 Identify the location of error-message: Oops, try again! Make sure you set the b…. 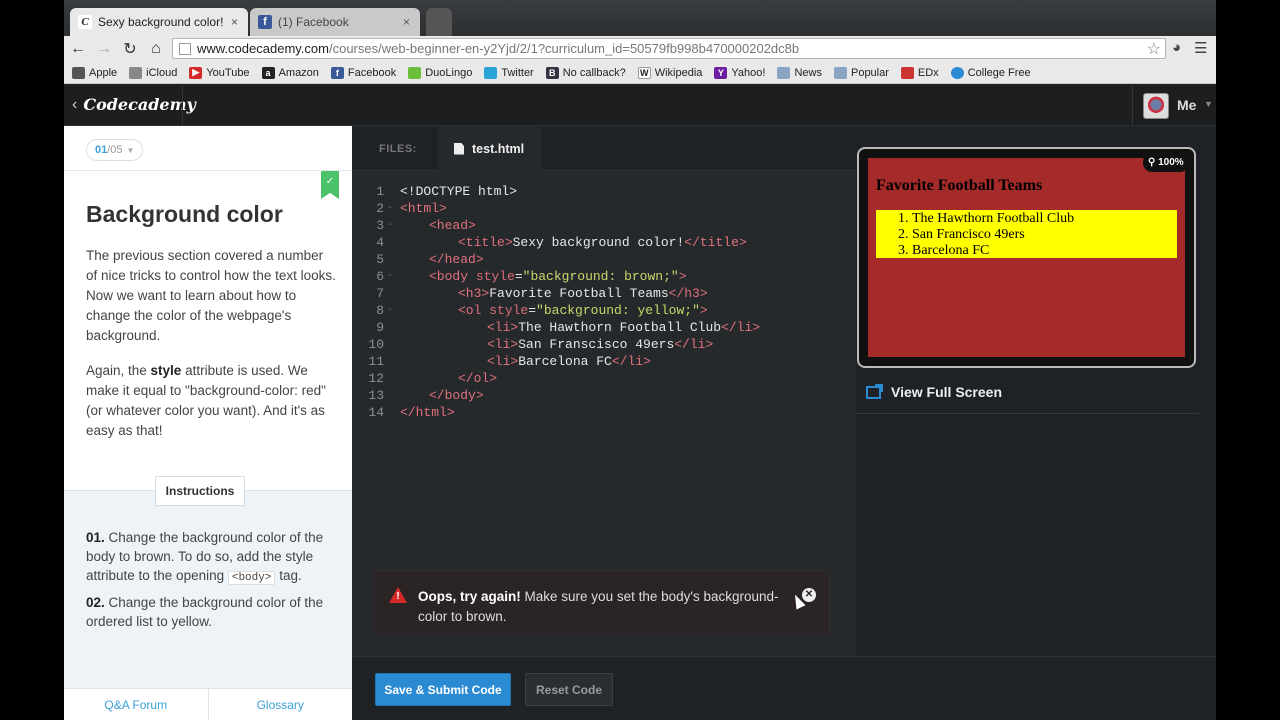
(604, 607).